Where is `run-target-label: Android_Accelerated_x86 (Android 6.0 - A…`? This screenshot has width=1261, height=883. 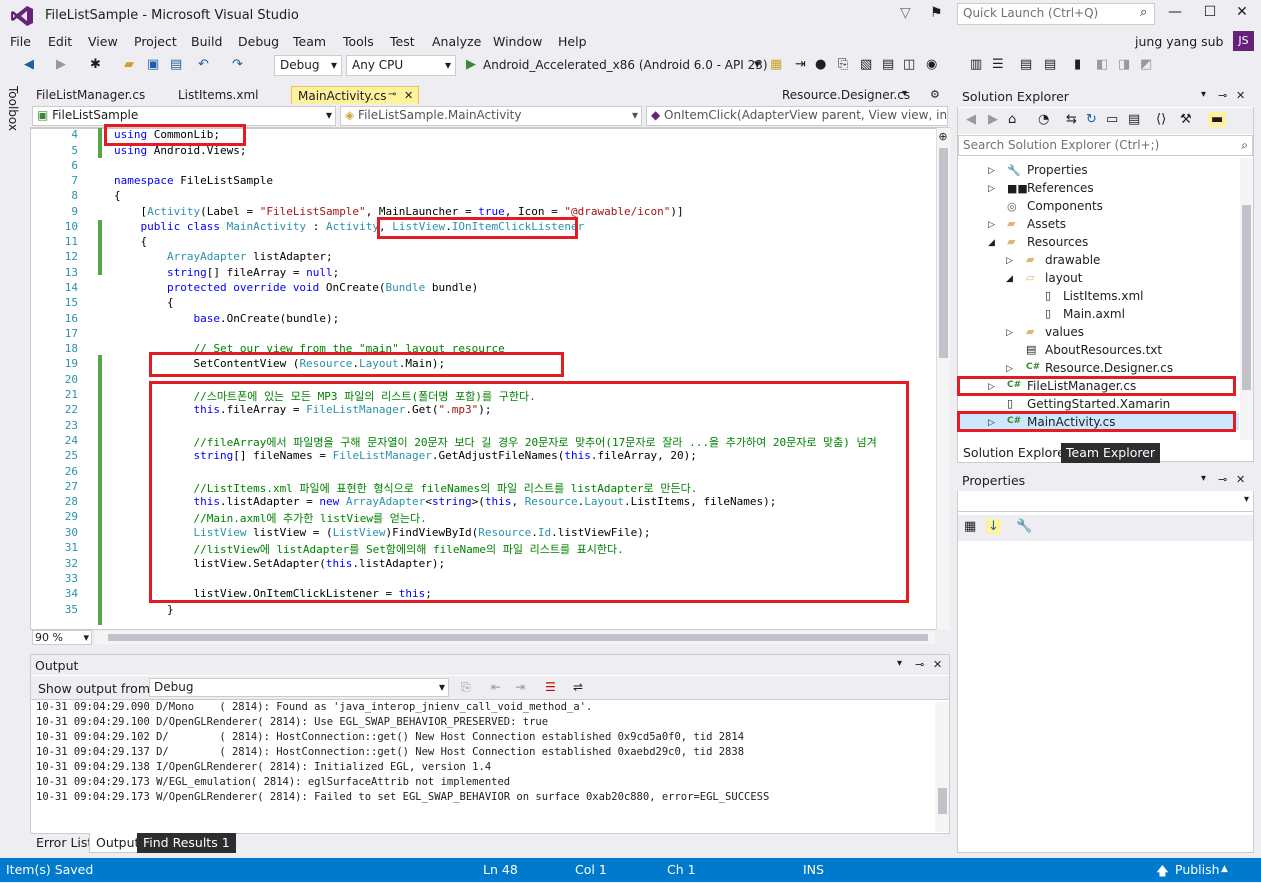
run-target-label: Android_Accelerated_x86 (Android 6.0 - A… is located at coordinates (625, 65).